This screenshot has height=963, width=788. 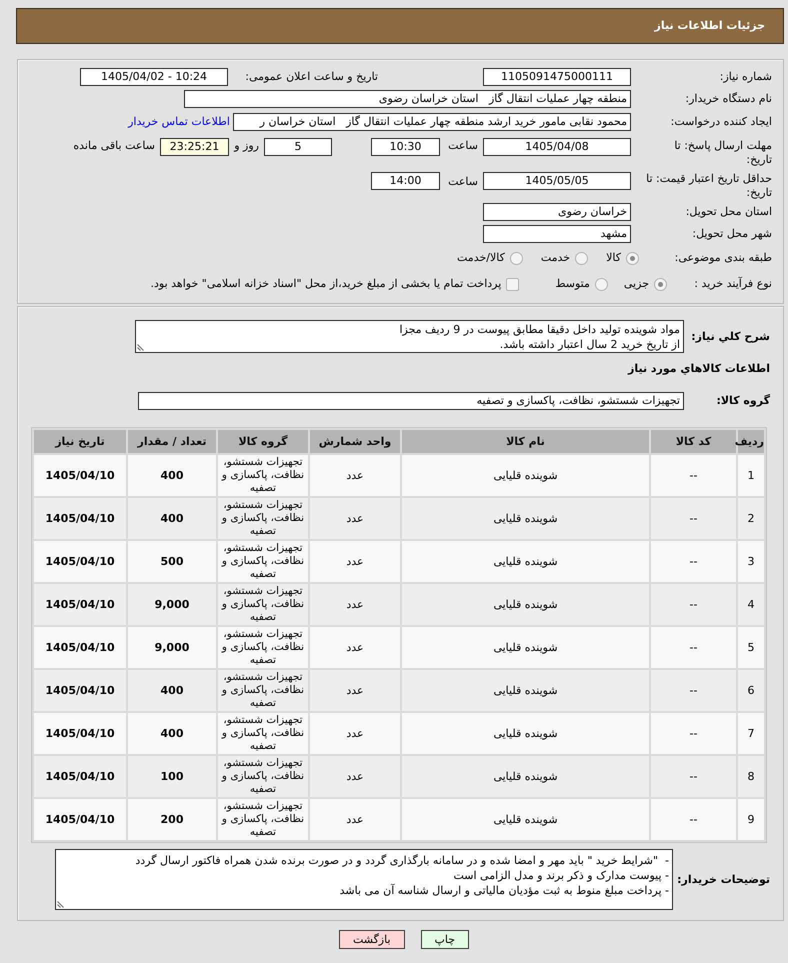 What do you see at coordinates (636, 284) in the screenshot?
I see `radio-label: جزیی` at bounding box center [636, 284].